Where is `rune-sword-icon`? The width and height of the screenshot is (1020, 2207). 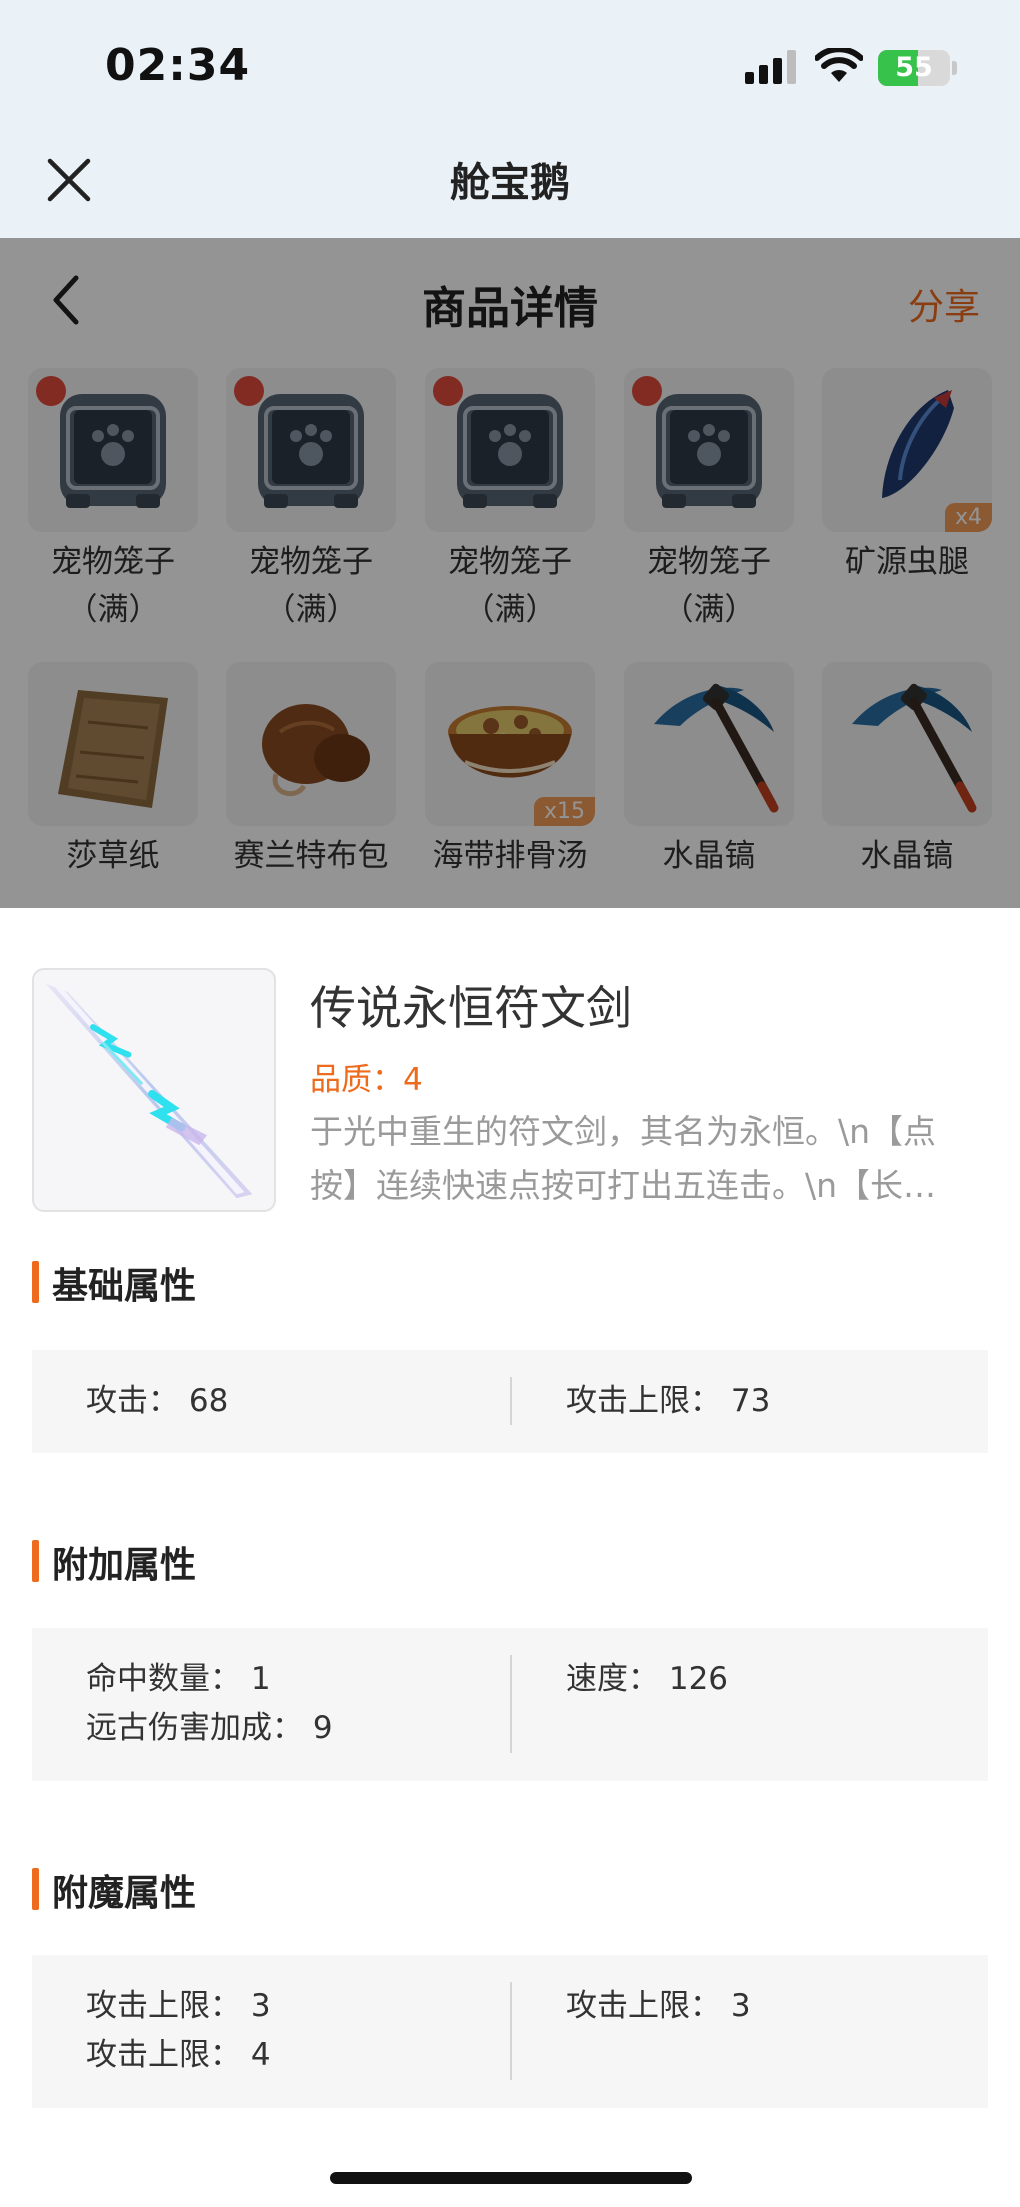 rune-sword-icon is located at coordinates (149, 1091).